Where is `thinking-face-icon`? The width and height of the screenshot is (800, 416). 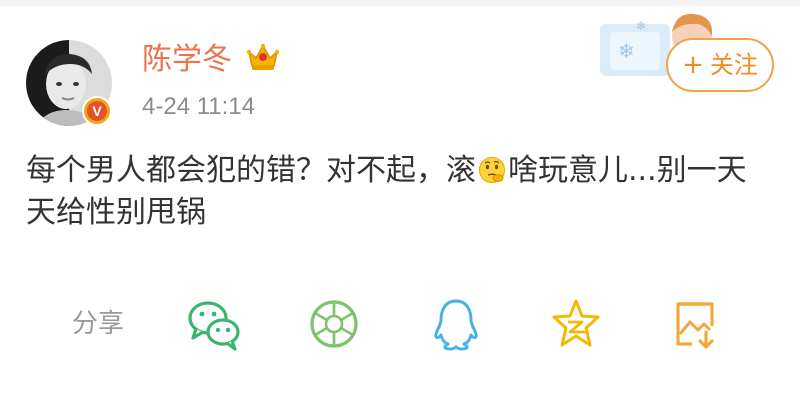 thinking-face-icon is located at coordinates (492, 170).